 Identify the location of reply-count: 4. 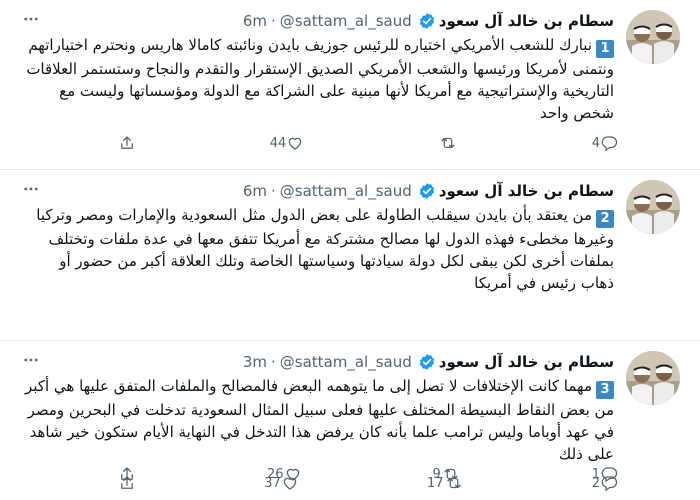
(595, 143).